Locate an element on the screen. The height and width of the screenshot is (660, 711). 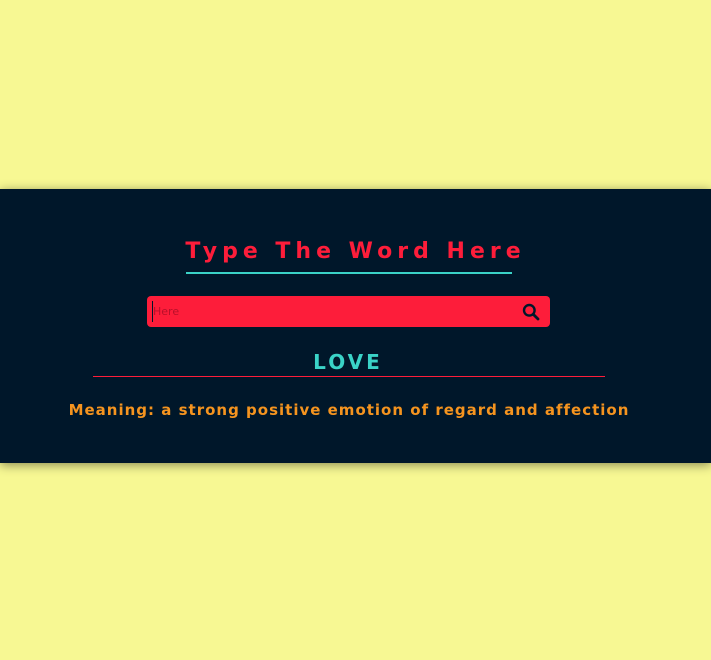
search-button is located at coordinates (531, 312).